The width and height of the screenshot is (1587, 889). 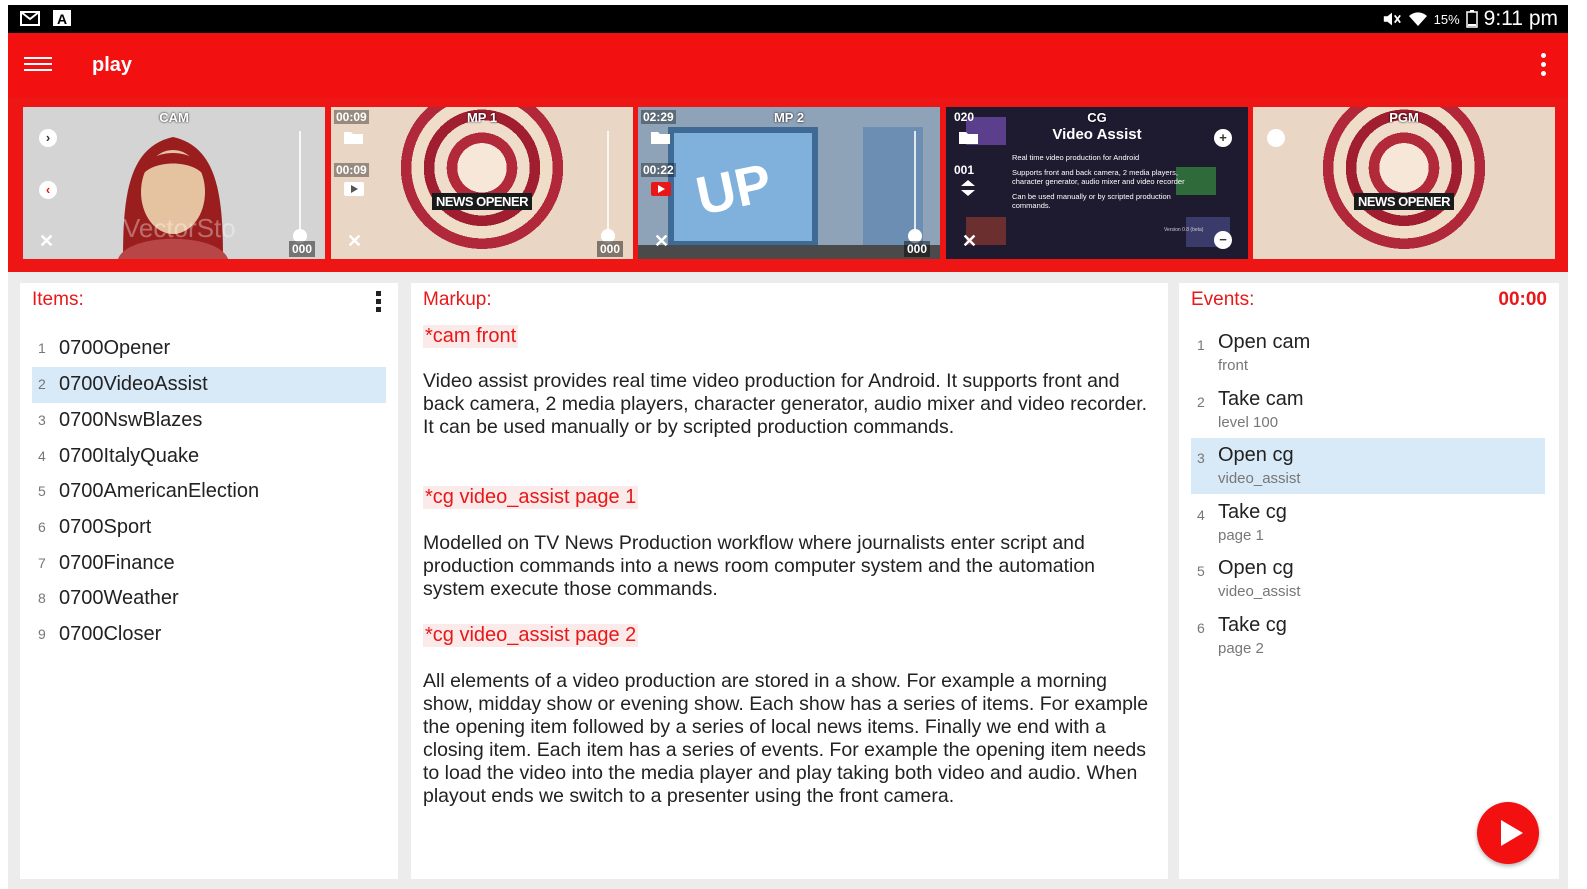 What do you see at coordinates (1544, 66) in the screenshot?
I see `more-options-icon` at bounding box center [1544, 66].